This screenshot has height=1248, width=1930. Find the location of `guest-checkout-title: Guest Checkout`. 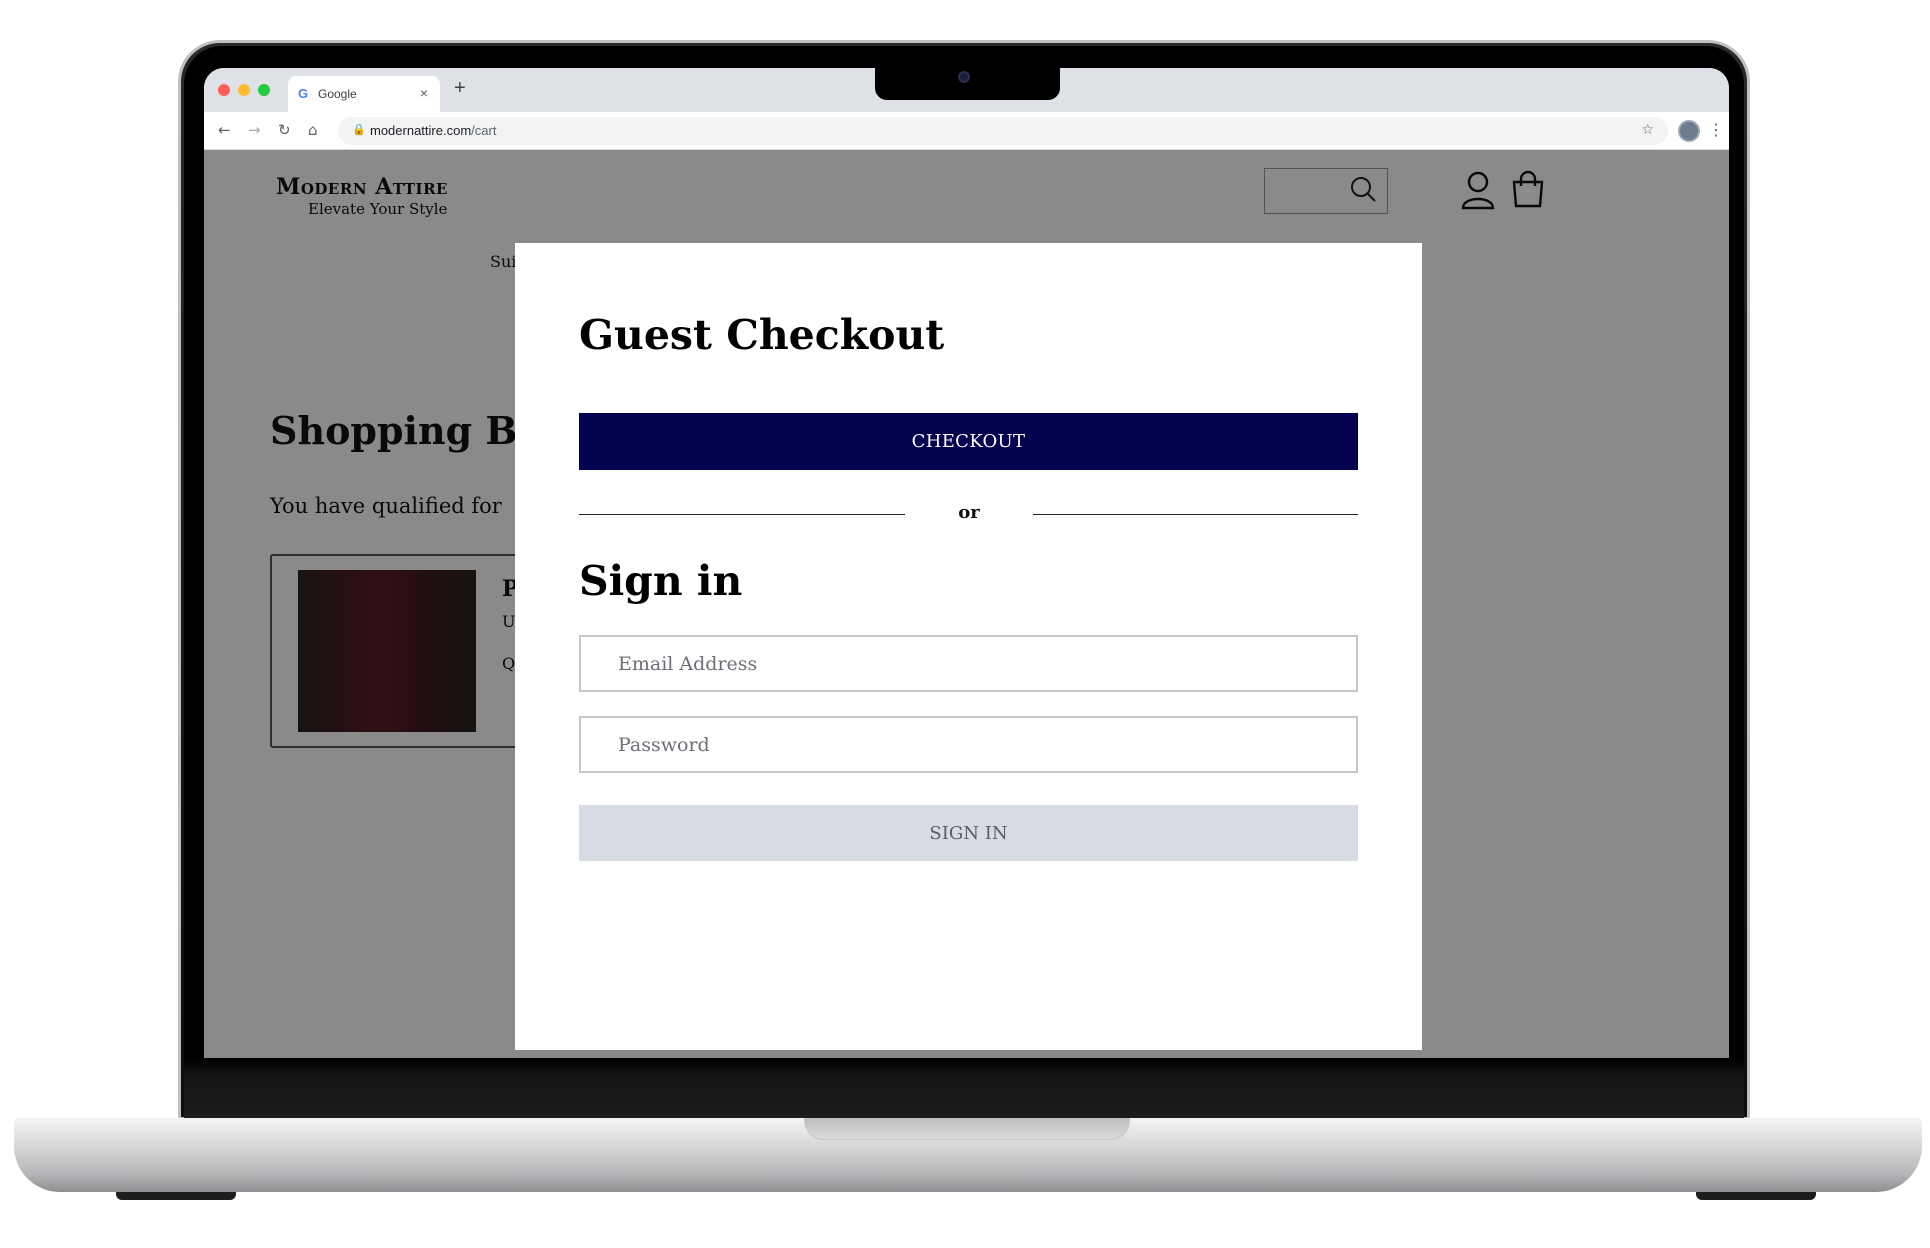

guest-checkout-title: Guest Checkout is located at coordinates (762, 335).